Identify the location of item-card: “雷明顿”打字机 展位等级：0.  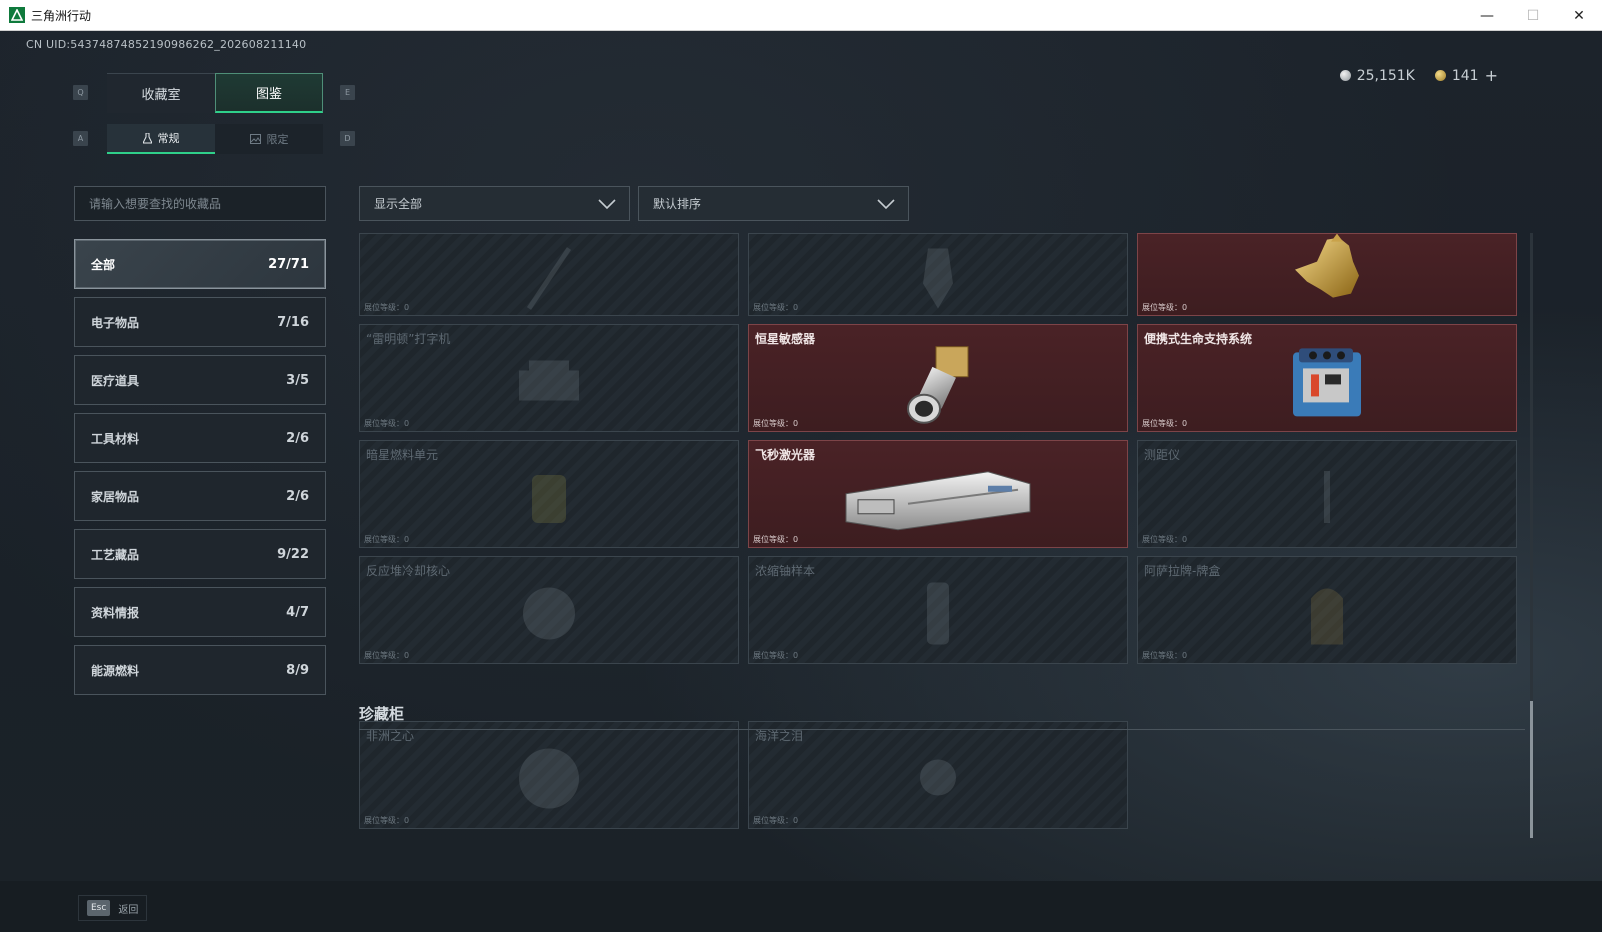
(549, 378).